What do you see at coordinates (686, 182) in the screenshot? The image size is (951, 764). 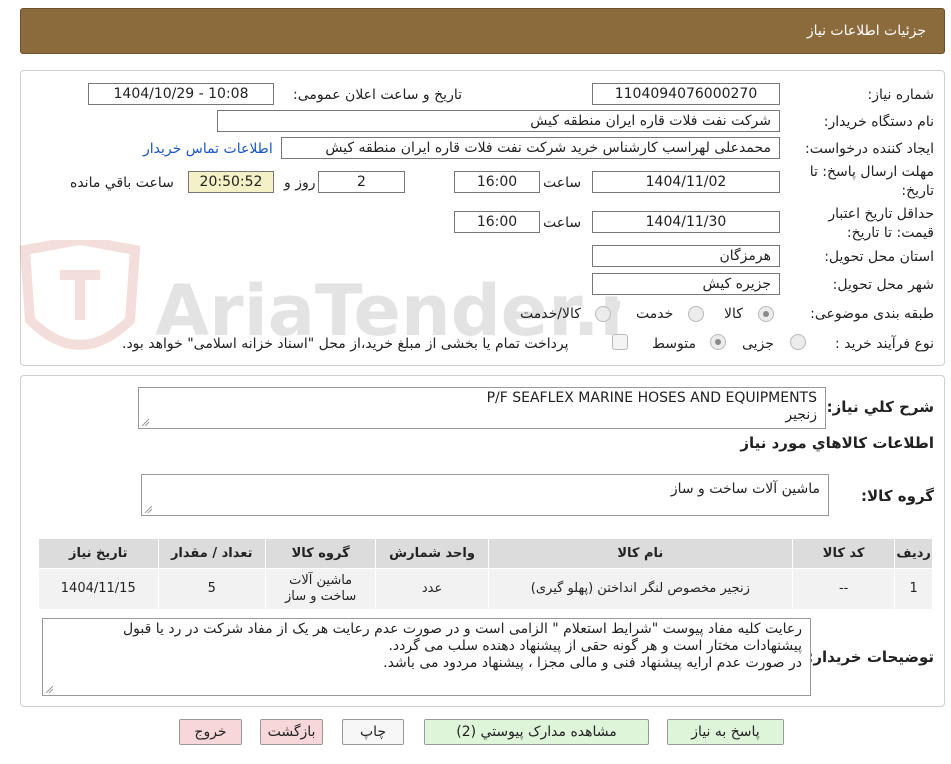 I see `reply-deadline-date-field: 1404/11/02` at bounding box center [686, 182].